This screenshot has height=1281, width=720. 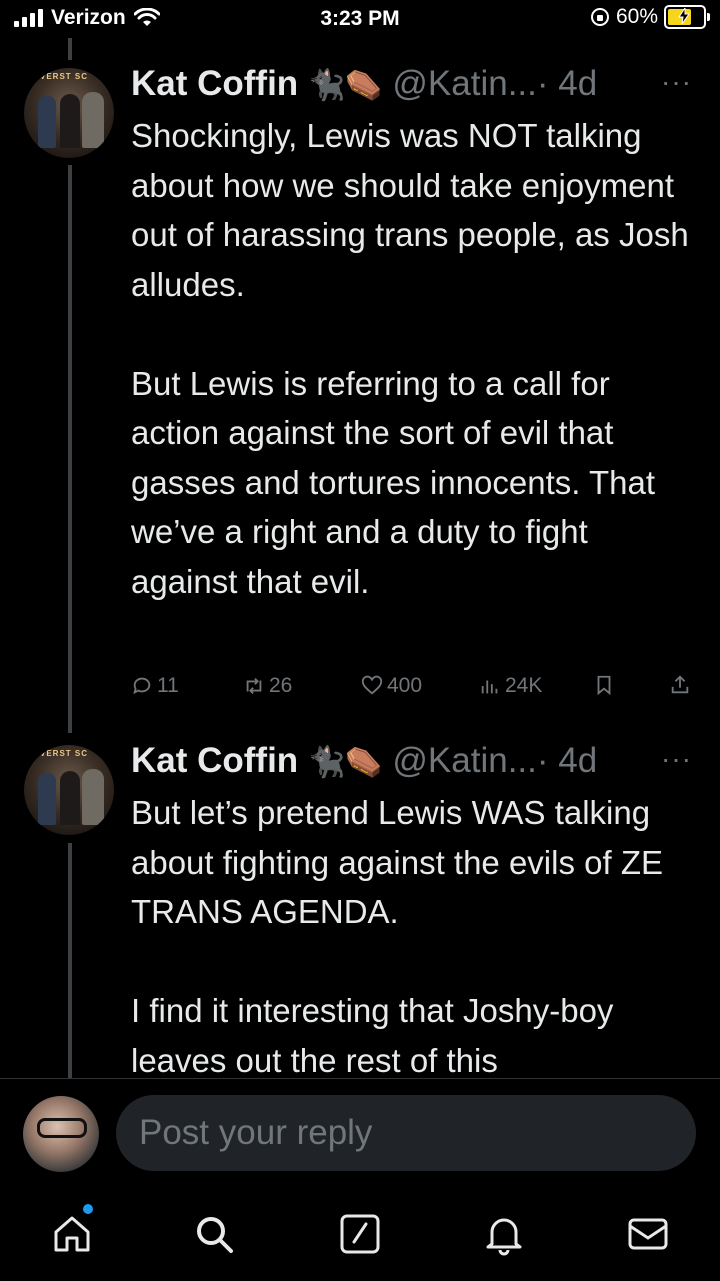 I want to click on bookmark-icon, so click(x=604, y=685).